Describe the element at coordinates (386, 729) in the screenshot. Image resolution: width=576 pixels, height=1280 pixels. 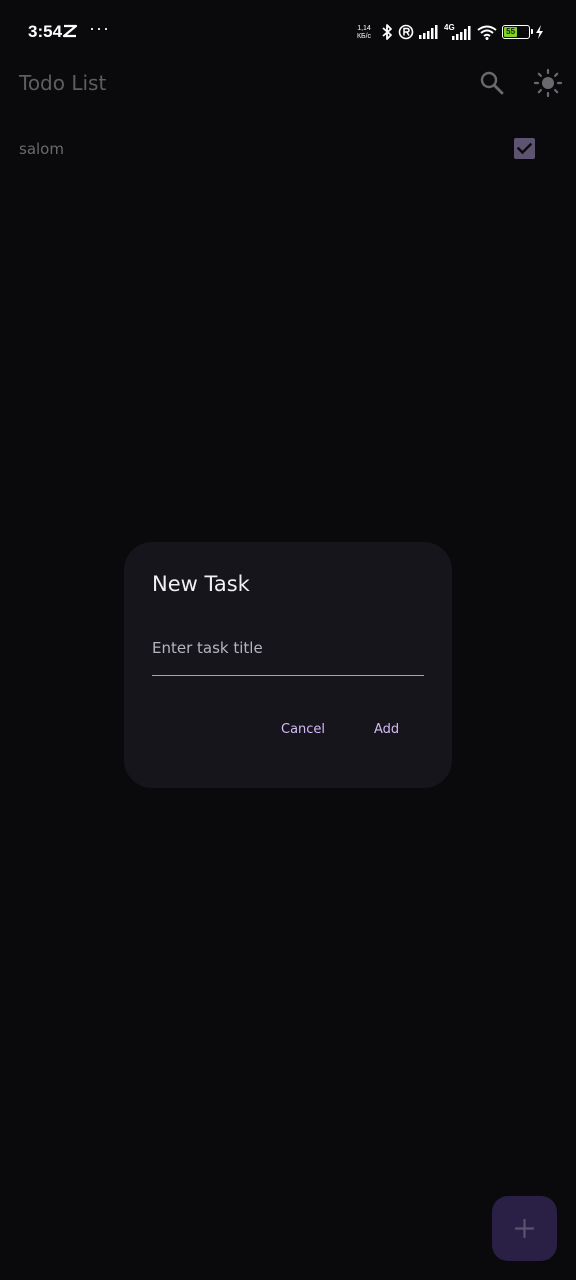
I see `add-button: Add` at that location.